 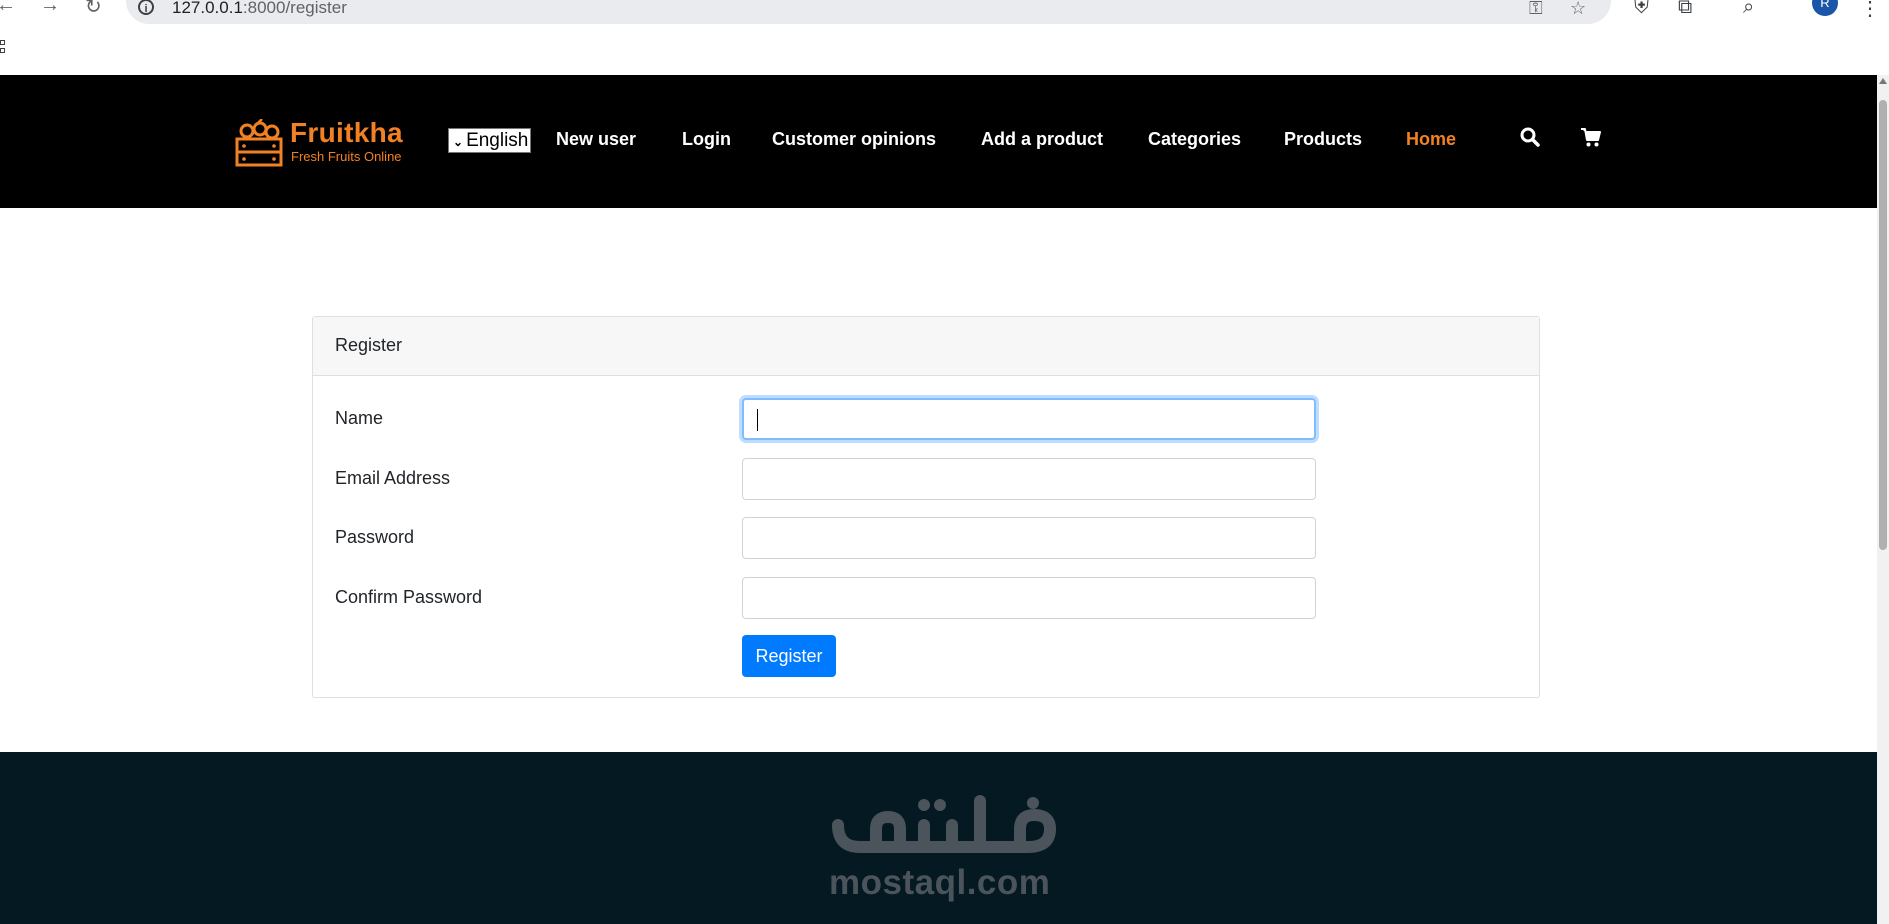 I want to click on email-label: Email Address, so click(x=393, y=478).